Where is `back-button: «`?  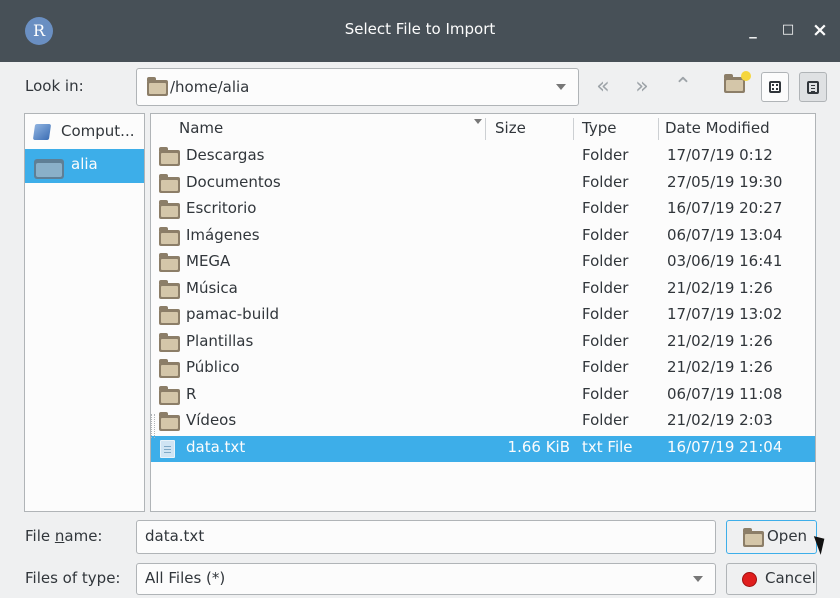
back-button: « is located at coordinates (603, 87).